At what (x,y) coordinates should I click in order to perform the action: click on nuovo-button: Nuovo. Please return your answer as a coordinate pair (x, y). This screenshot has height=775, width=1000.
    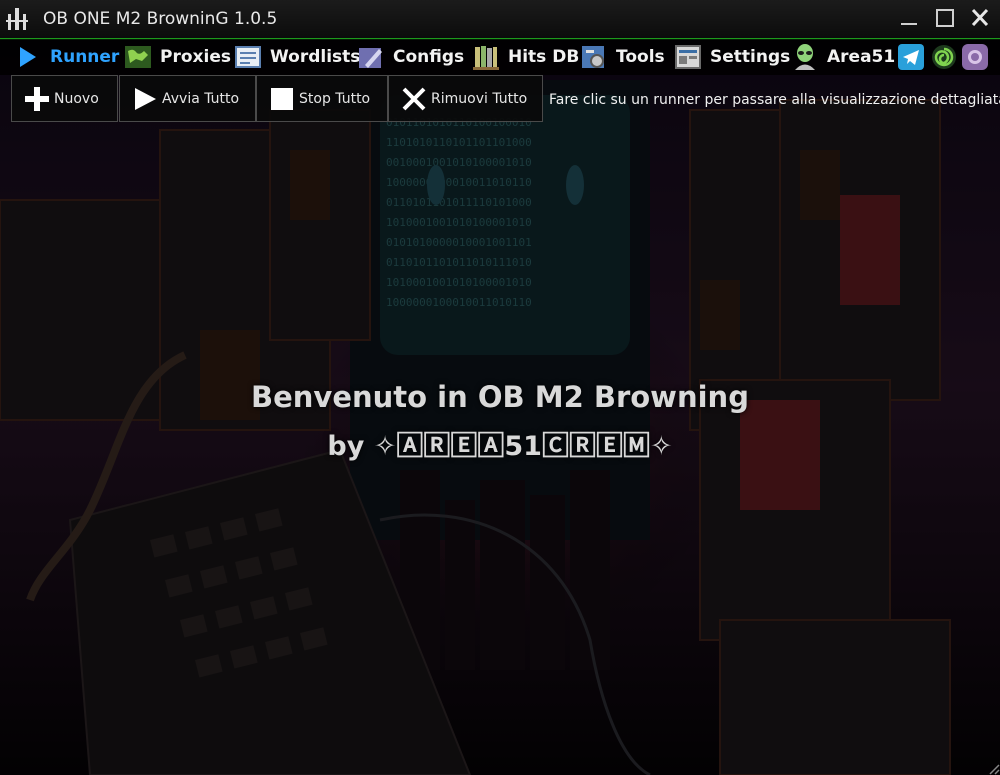
    Looking at the image, I should click on (64, 98).